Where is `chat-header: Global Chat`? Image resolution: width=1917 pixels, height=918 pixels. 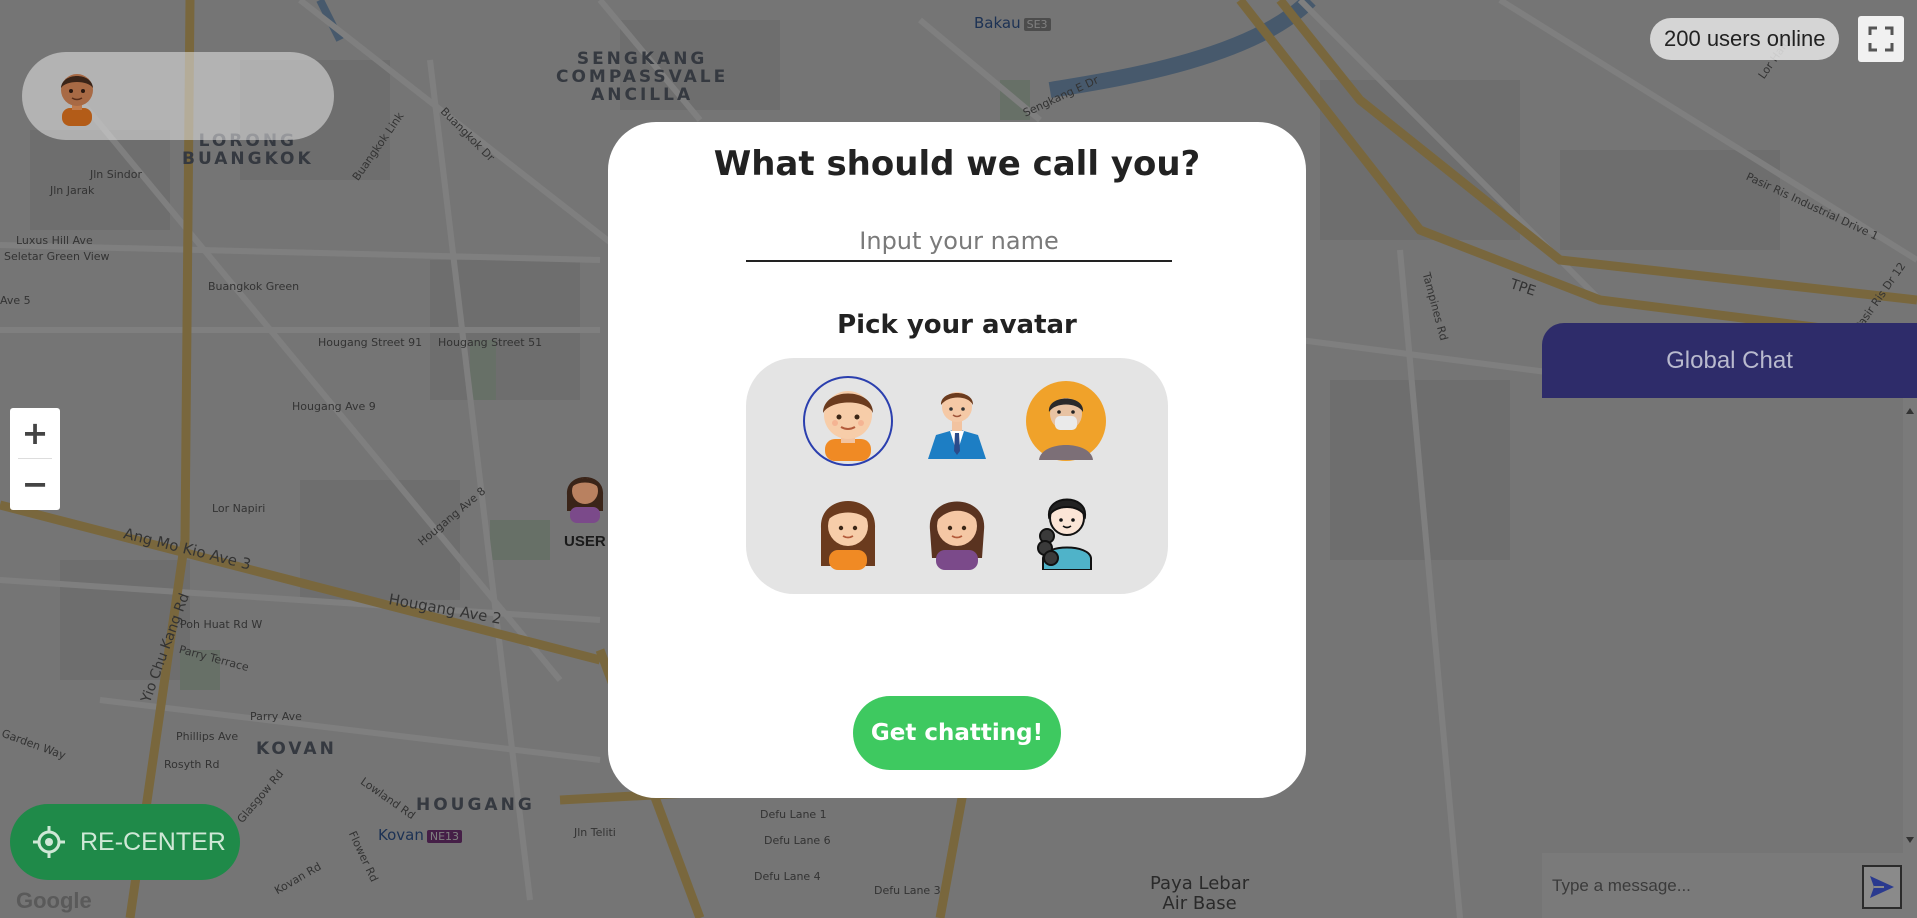
chat-header: Global Chat is located at coordinates (1729, 360).